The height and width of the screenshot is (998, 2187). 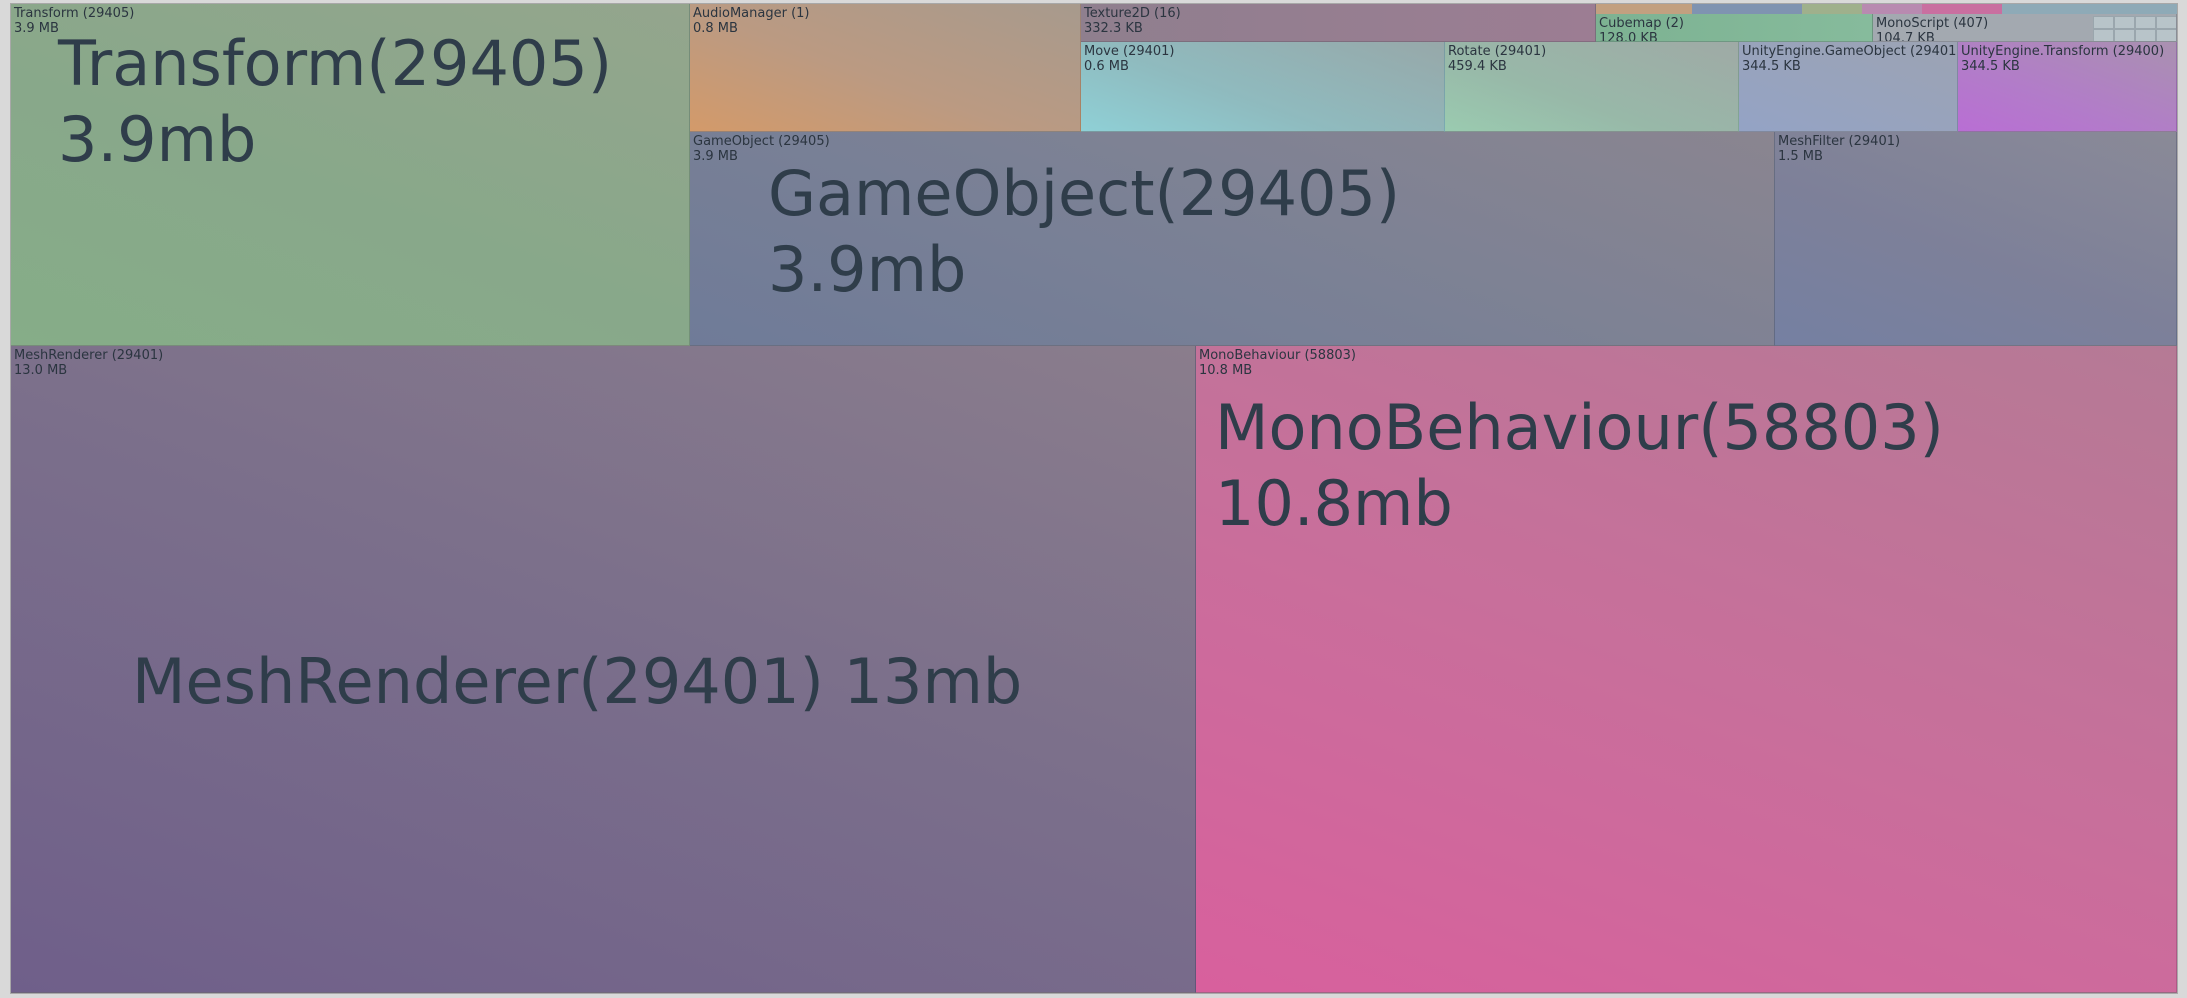 I want to click on cell-name: MeshFilter (29401), so click(x=1839, y=141).